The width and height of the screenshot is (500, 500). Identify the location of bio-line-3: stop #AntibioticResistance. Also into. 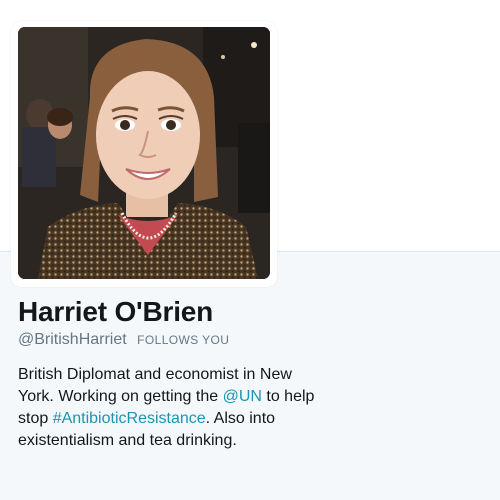
(183, 419).